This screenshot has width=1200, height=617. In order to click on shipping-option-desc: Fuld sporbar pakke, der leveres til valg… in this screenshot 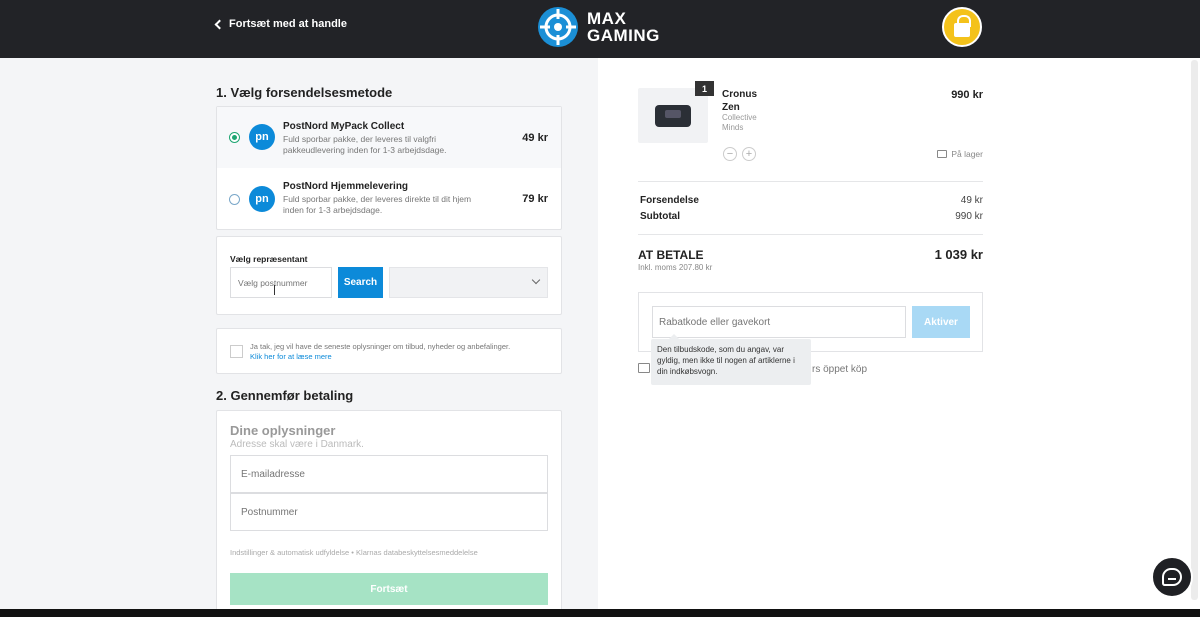, I will do `click(365, 144)`.